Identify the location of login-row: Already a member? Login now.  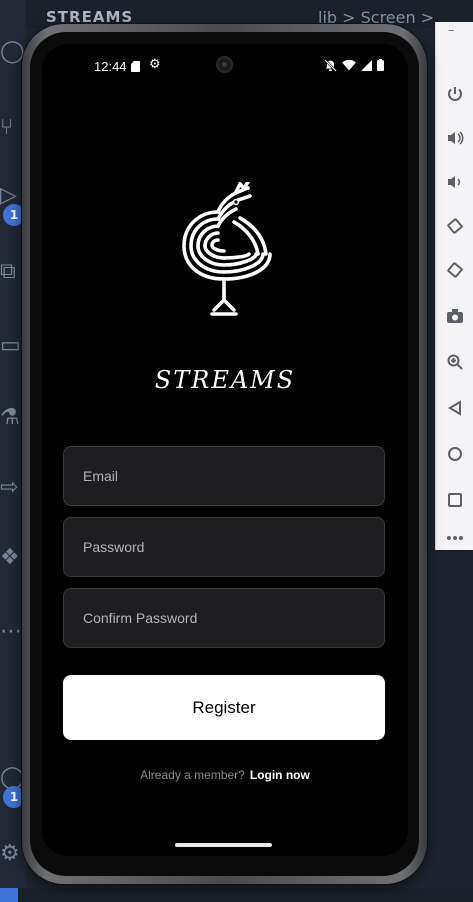
(225, 775).